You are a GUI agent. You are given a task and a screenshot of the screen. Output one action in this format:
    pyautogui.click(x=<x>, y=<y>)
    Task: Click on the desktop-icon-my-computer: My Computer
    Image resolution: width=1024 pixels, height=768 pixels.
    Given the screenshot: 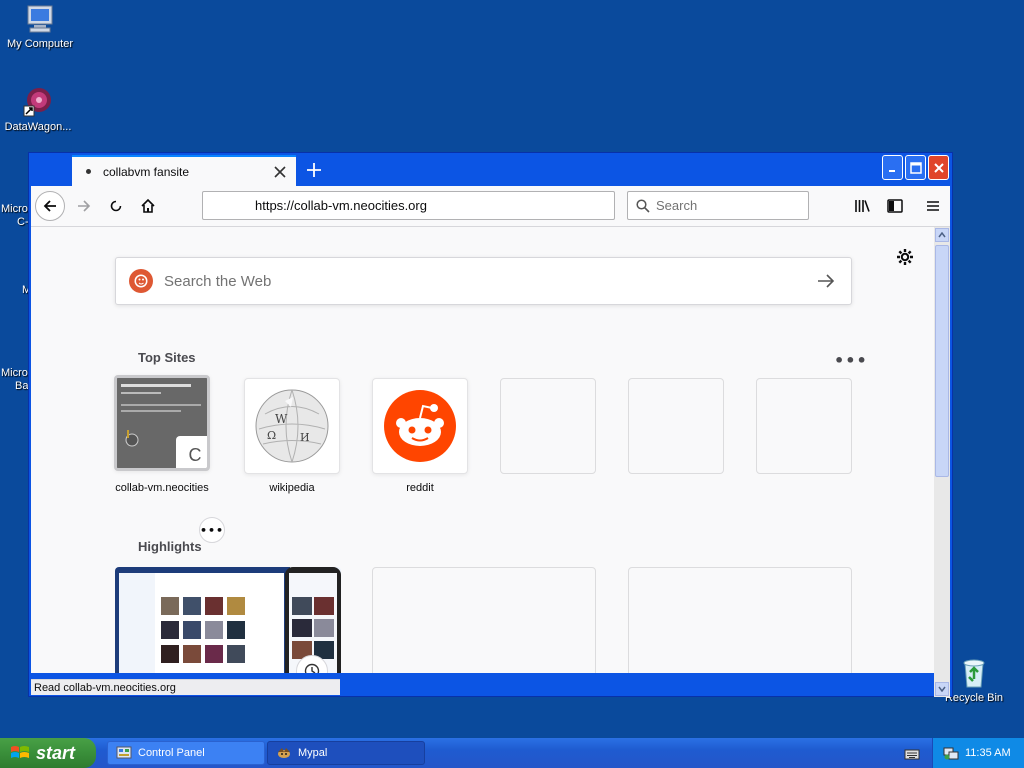 What is the action you would take?
    pyautogui.click(x=40, y=26)
    